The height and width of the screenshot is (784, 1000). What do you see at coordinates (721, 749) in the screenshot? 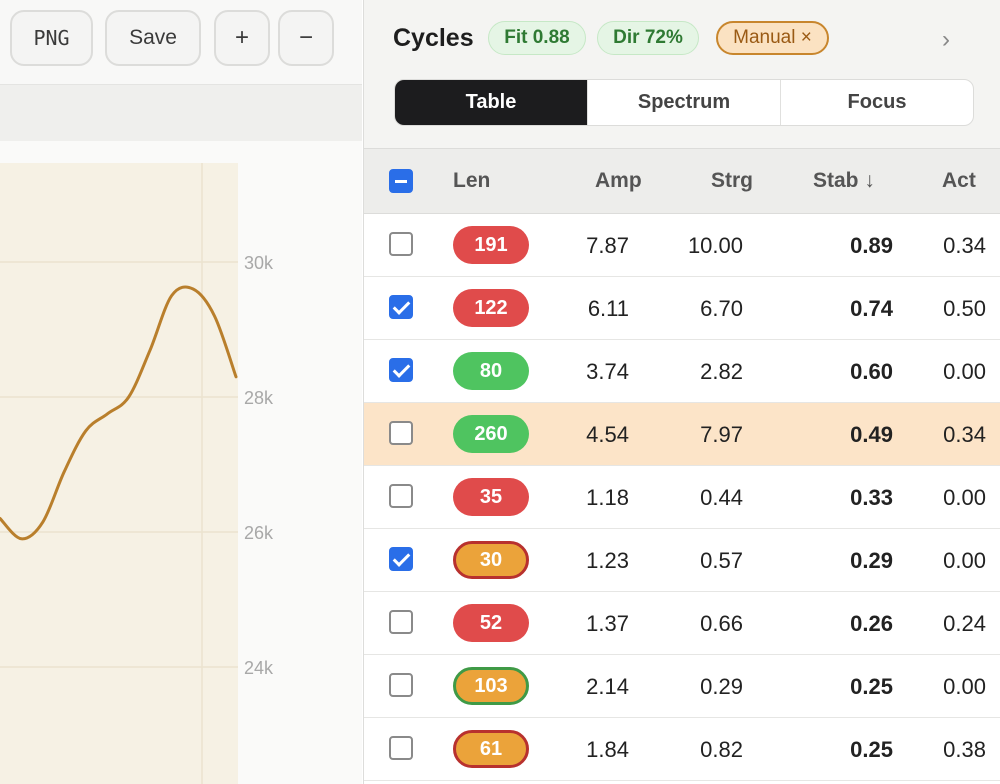
I see `strg-cell: 0.82` at bounding box center [721, 749].